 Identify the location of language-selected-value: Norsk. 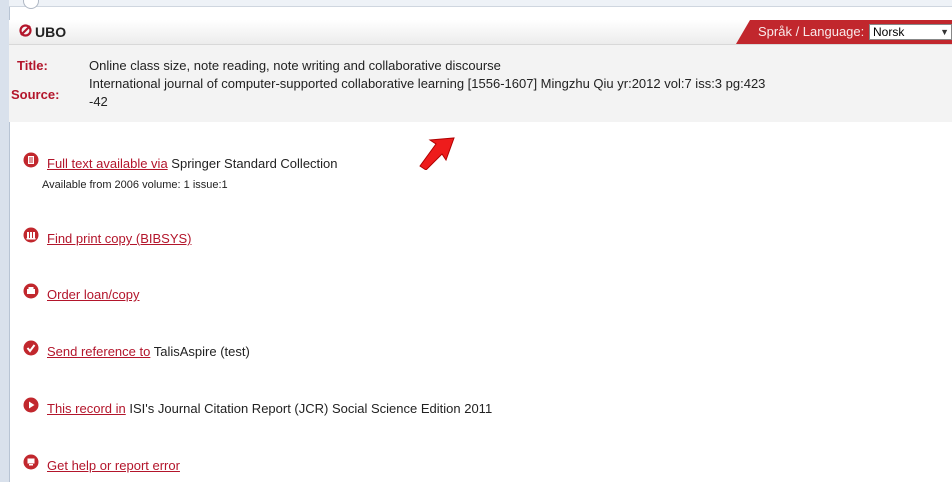
(889, 32).